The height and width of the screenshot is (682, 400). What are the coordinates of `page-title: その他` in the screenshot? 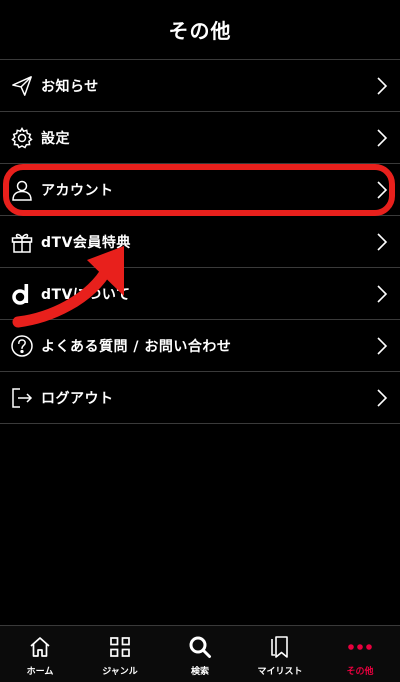 It's located at (200, 31).